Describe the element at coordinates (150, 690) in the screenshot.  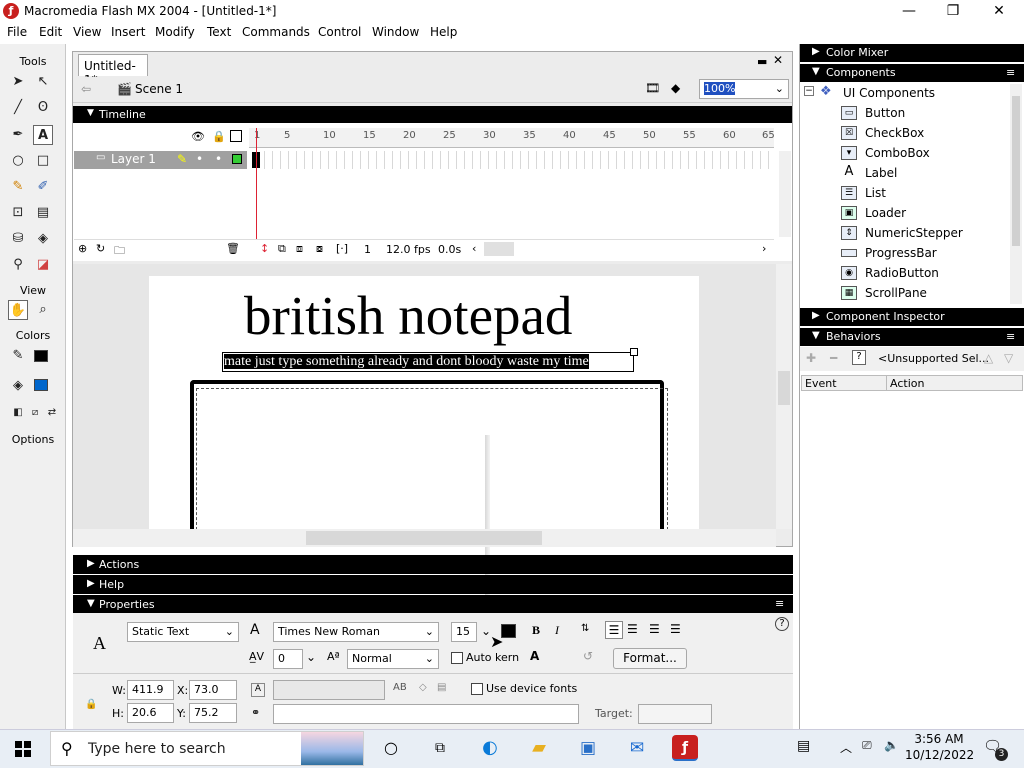
I see `width-field: 411.9` at that location.